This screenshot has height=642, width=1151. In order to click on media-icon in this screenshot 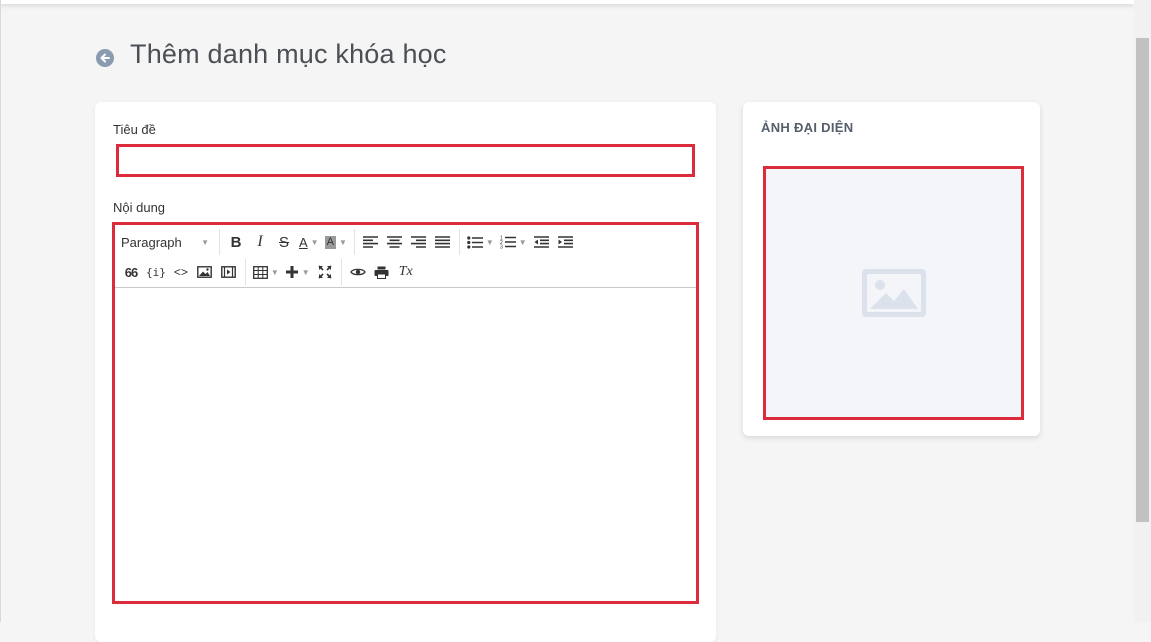, I will do `click(229, 272)`.